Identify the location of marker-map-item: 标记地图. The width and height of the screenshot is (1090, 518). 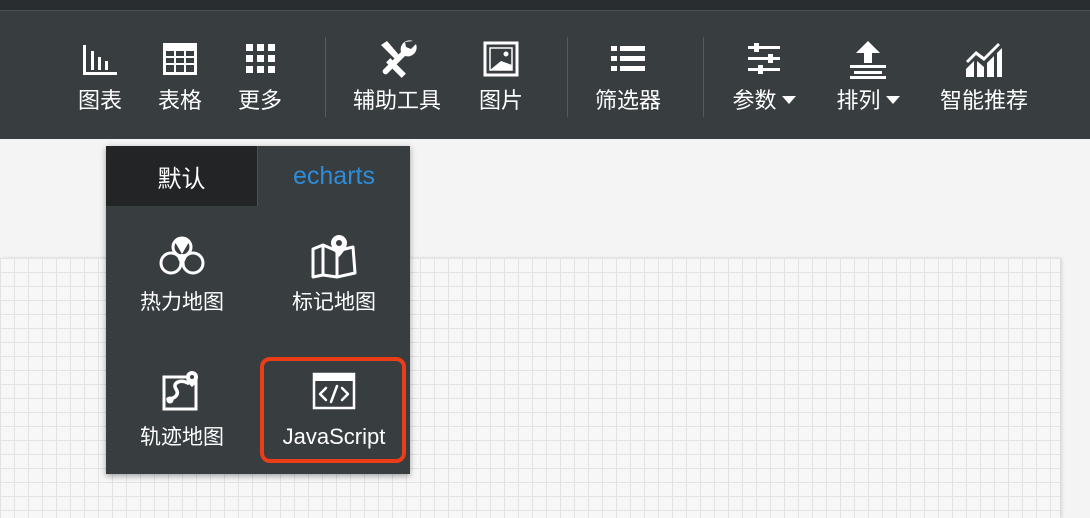
(334, 261).